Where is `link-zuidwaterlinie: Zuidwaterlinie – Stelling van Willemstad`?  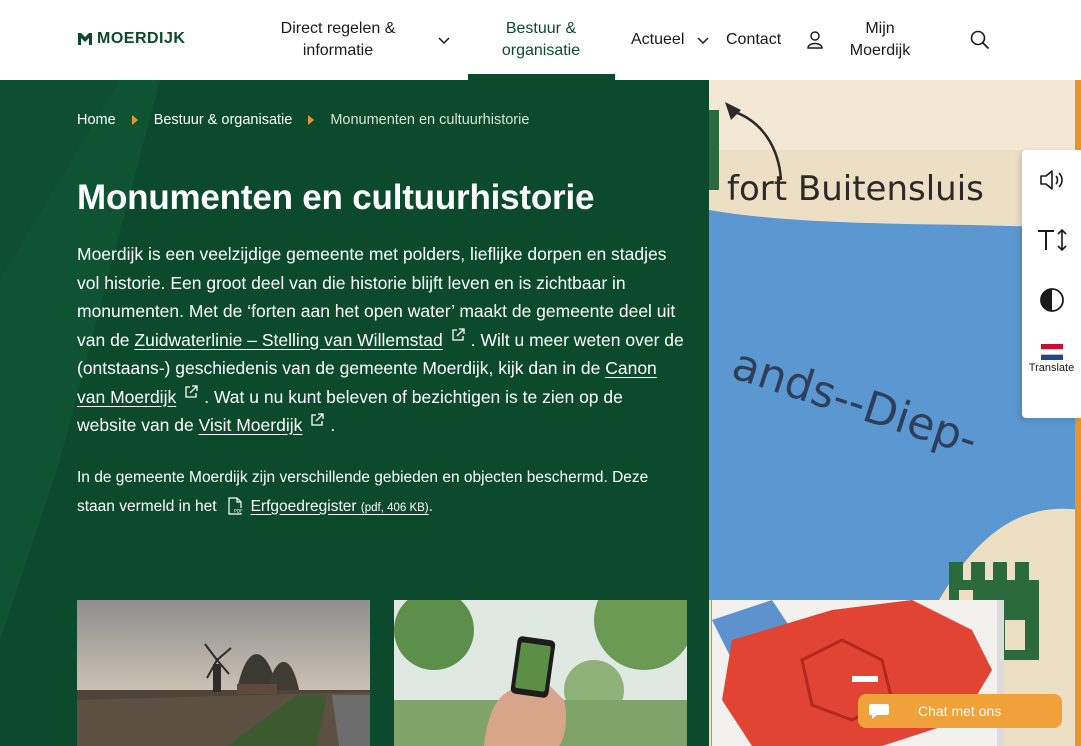
link-zuidwaterlinie: Zuidwaterlinie – Stelling van Willemstad is located at coordinates (288, 340).